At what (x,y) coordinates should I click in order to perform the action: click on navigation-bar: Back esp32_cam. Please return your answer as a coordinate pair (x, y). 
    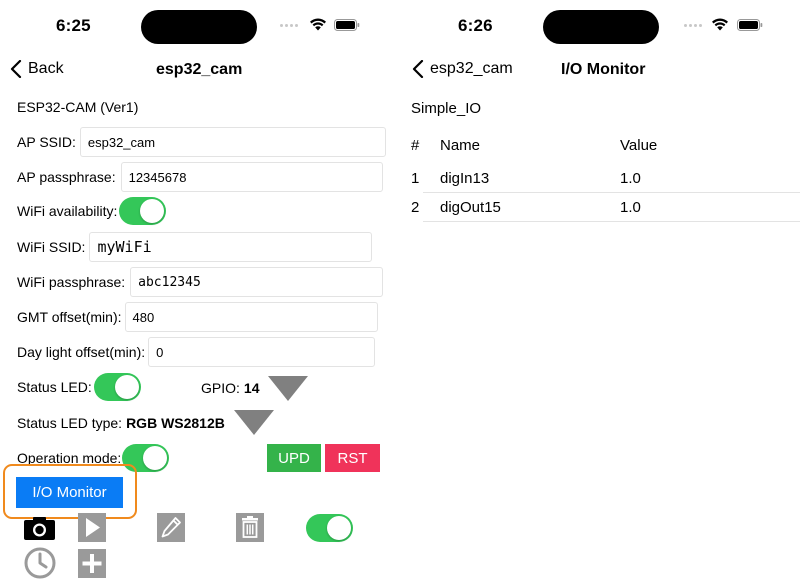
    Looking at the image, I should click on (200, 70).